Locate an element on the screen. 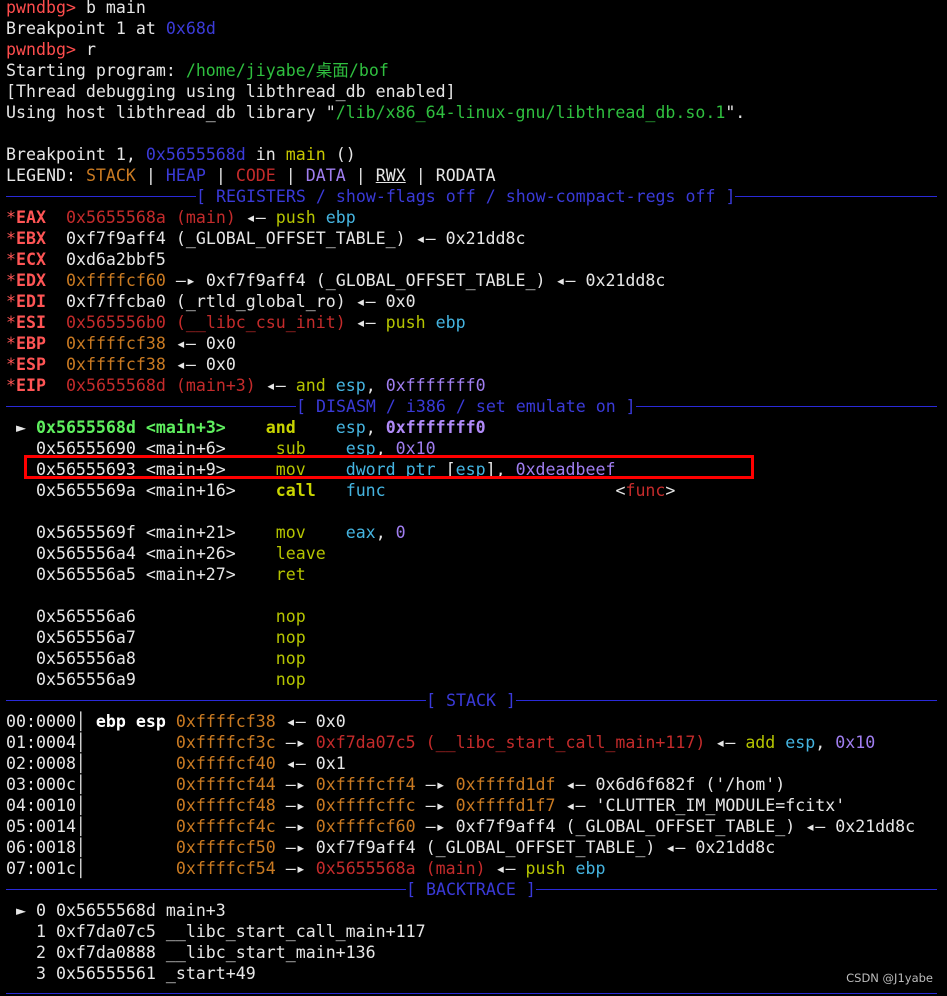 The image size is (947, 996). text-segment: CODE is located at coordinates (255, 175).